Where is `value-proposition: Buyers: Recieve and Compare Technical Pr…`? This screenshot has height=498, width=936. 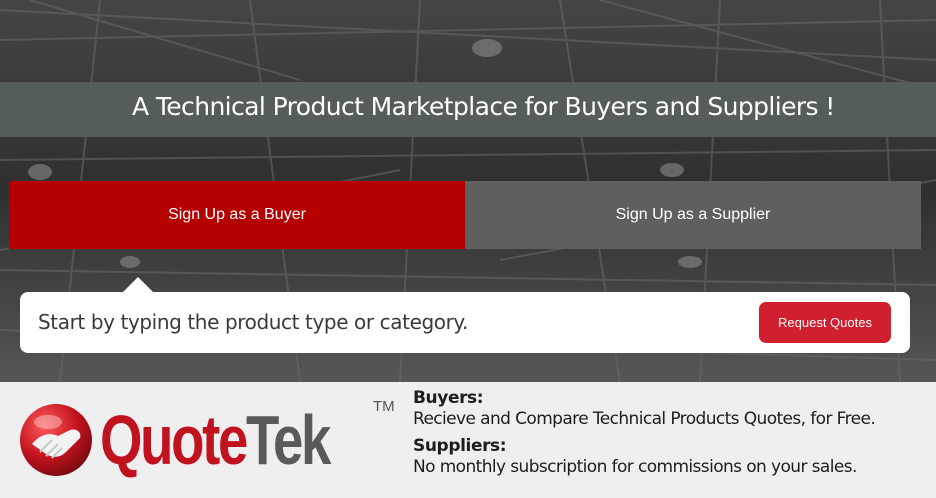
value-proposition: Buyers: Recieve and Compare Technical Pr… is located at coordinates (670, 433).